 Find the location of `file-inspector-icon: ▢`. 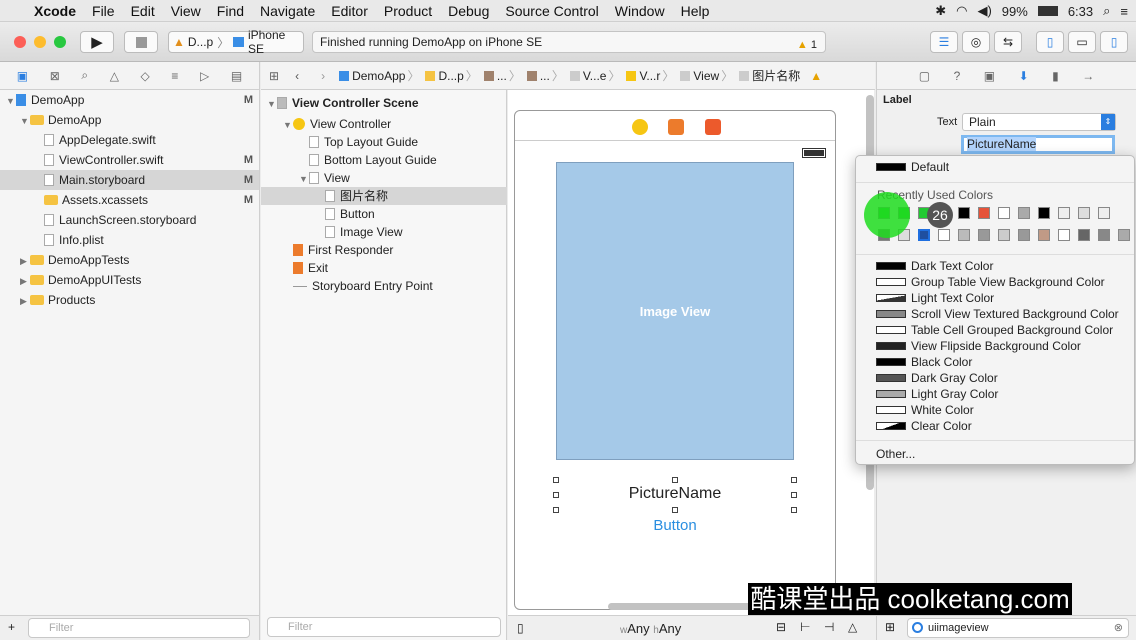

file-inspector-icon: ▢ is located at coordinates (924, 76).